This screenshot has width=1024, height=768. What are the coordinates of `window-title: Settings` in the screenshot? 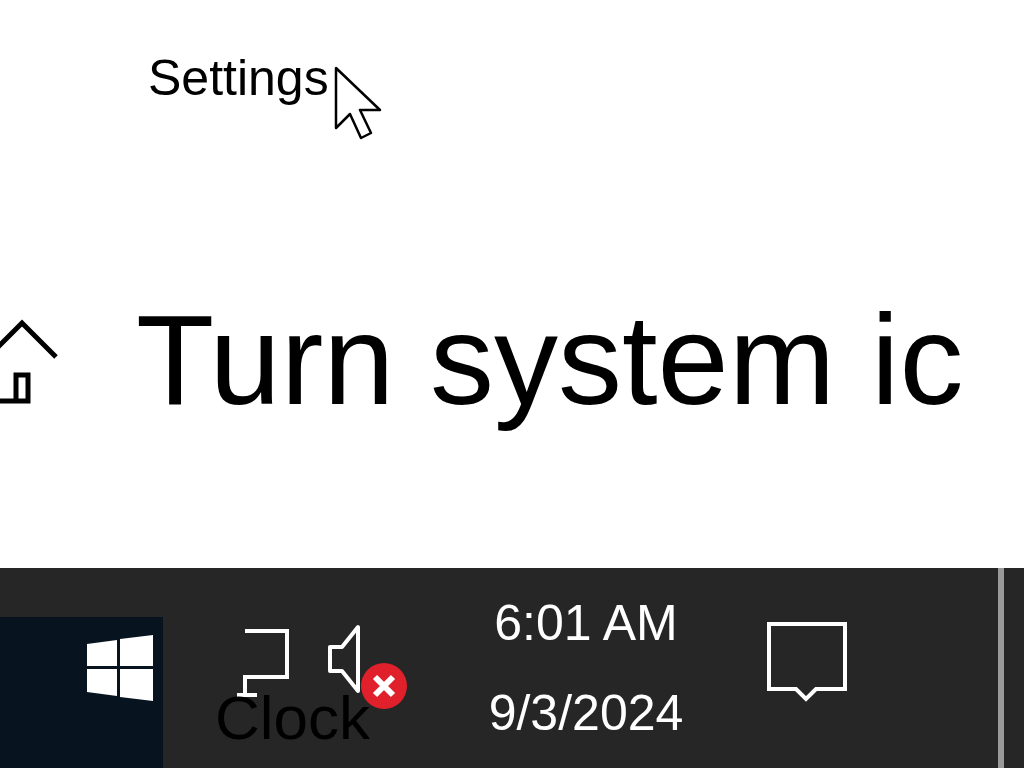 It's located at (238, 78).